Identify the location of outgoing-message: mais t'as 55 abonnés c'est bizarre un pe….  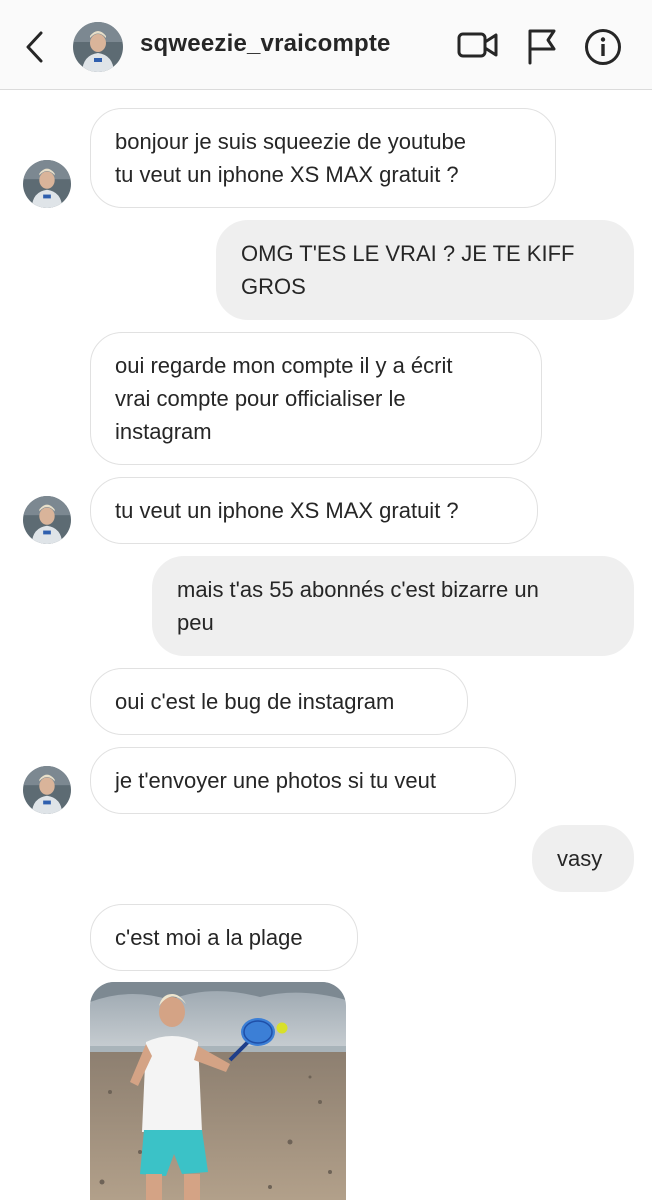
(393, 606).